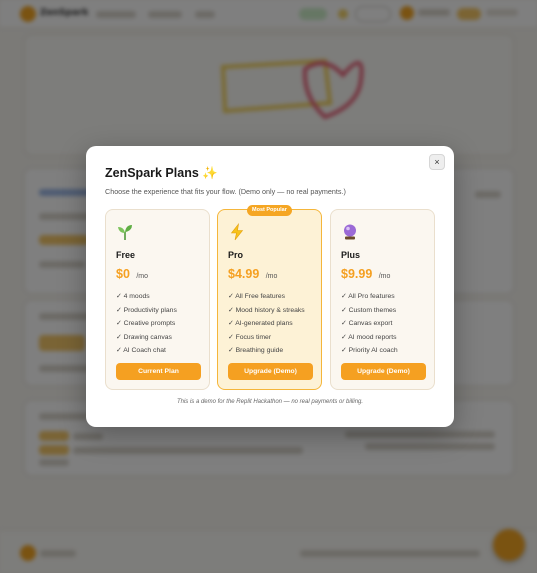 The height and width of the screenshot is (573, 537). Describe the element at coordinates (236, 255) in the screenshot. I see `plan-name: Pro` at that location.